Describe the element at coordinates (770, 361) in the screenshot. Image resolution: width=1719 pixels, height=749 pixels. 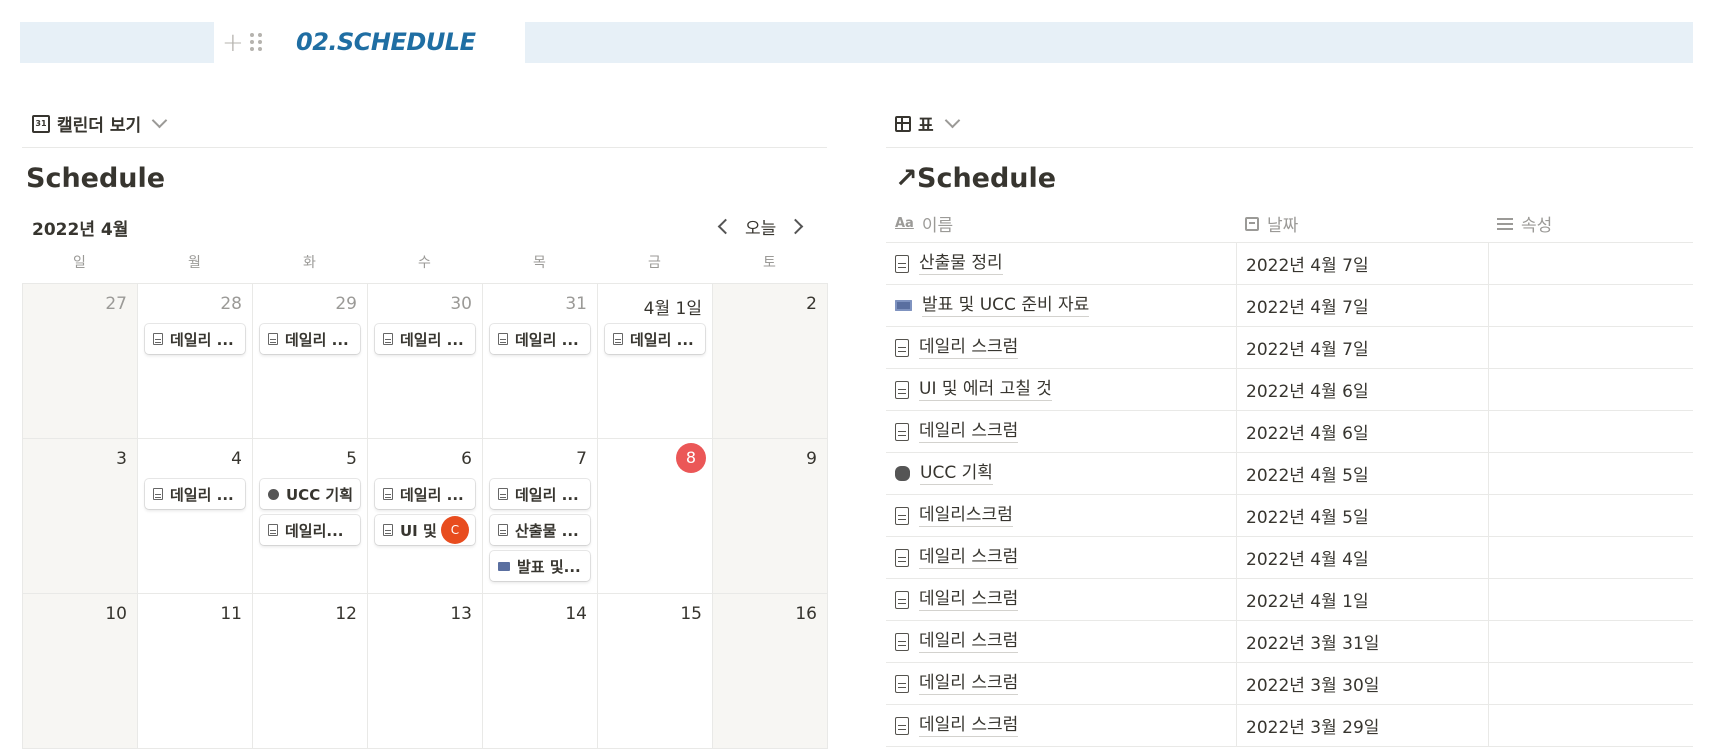
I see `calendar-day-cell: 2` at that location.